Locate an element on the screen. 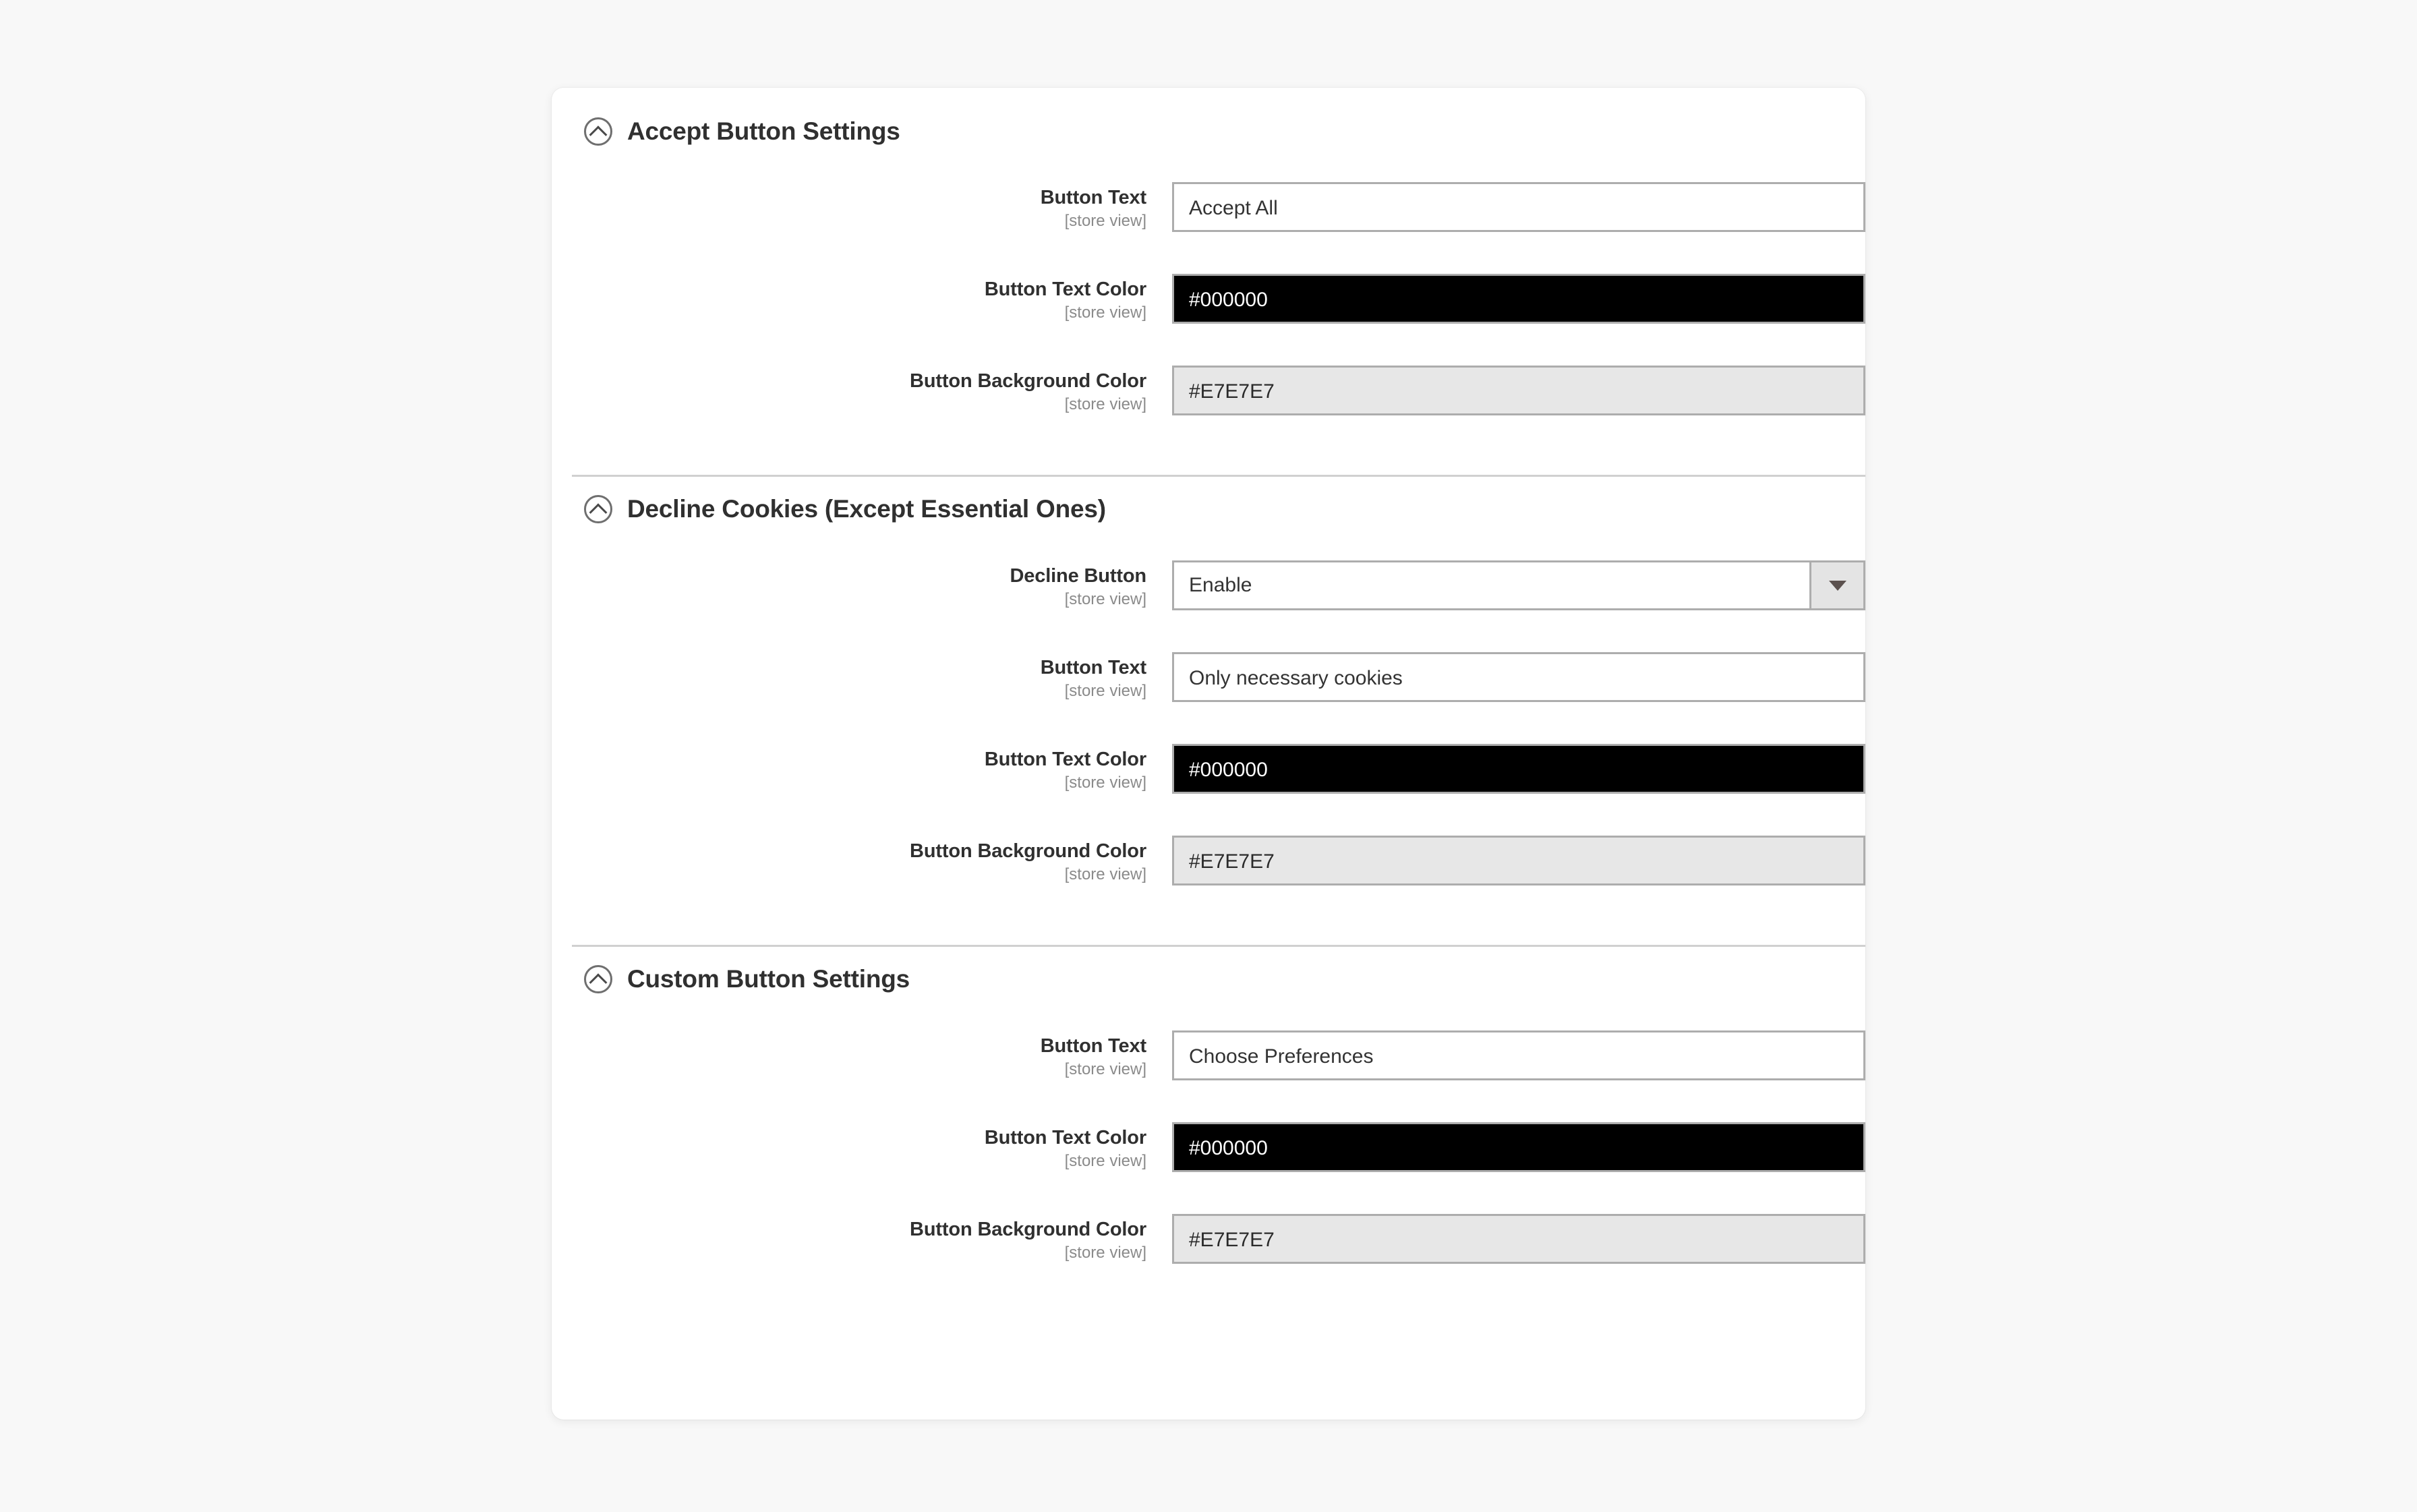  field-label-accept-button-background-color: Button Background Color [store view] is located at coordinates (862, 391).